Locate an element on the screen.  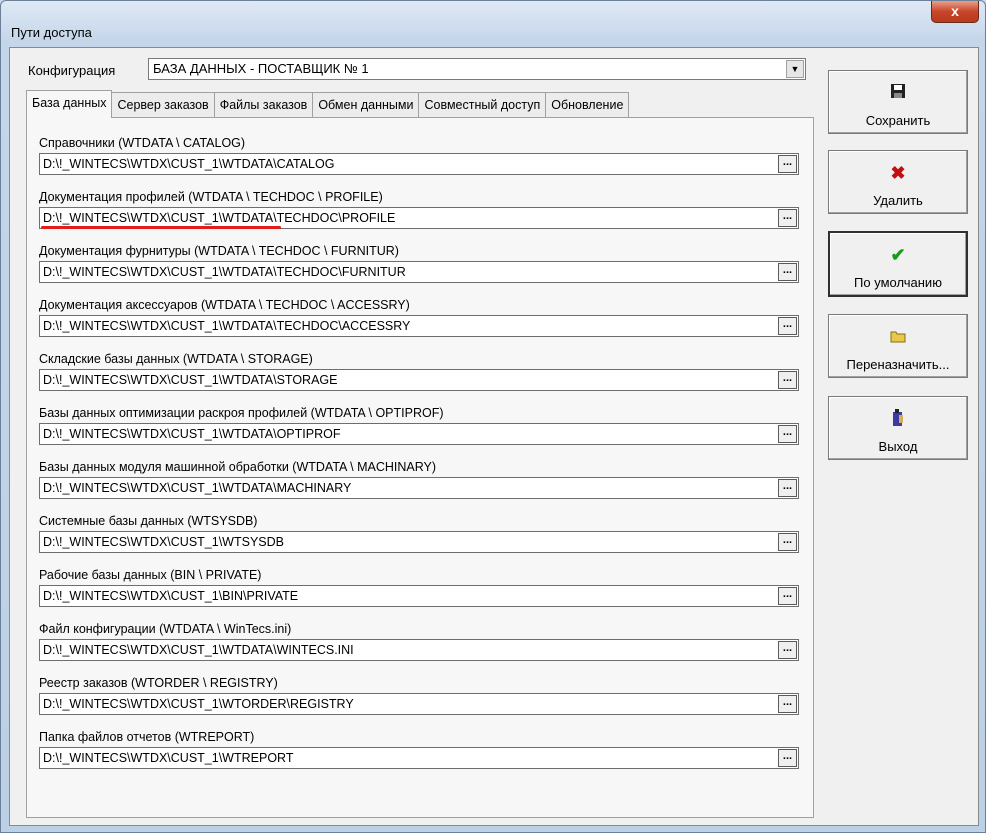
close-button: x is located at coordinates (955, 12).